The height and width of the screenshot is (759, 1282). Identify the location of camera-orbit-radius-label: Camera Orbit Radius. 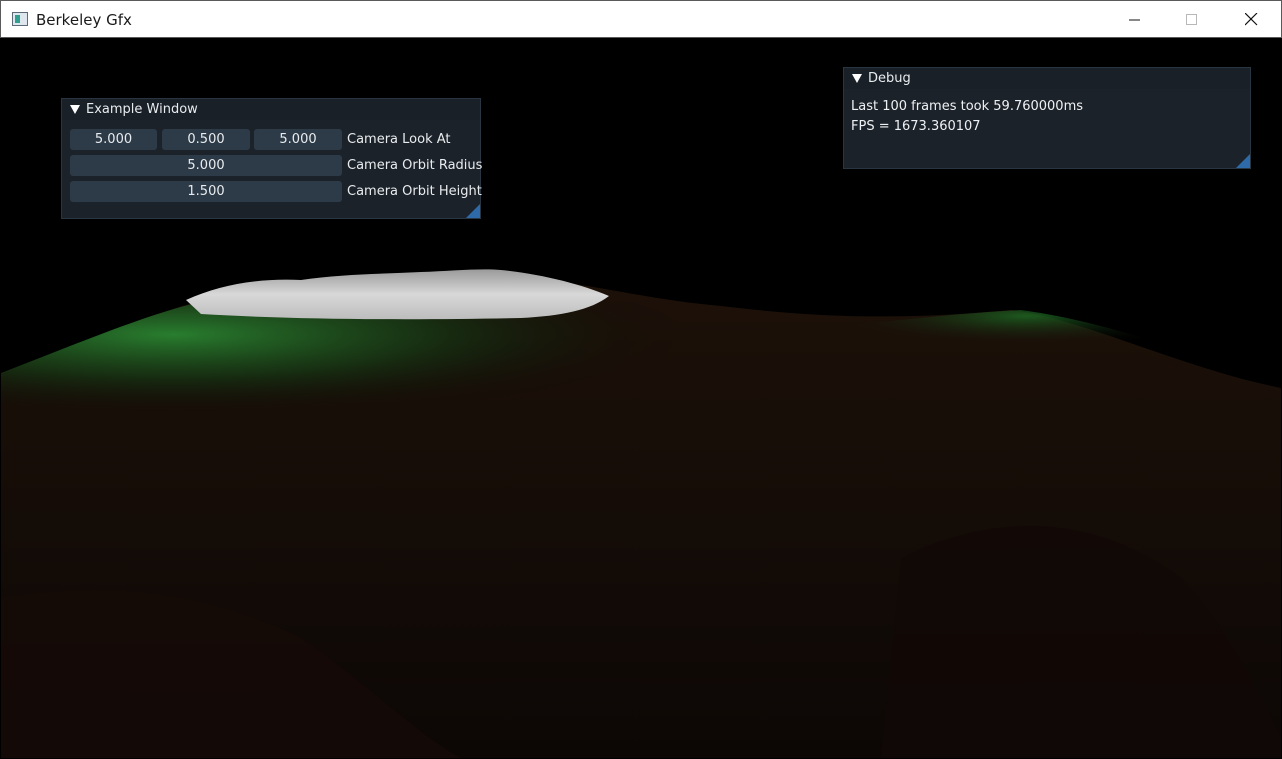
(415, 165).